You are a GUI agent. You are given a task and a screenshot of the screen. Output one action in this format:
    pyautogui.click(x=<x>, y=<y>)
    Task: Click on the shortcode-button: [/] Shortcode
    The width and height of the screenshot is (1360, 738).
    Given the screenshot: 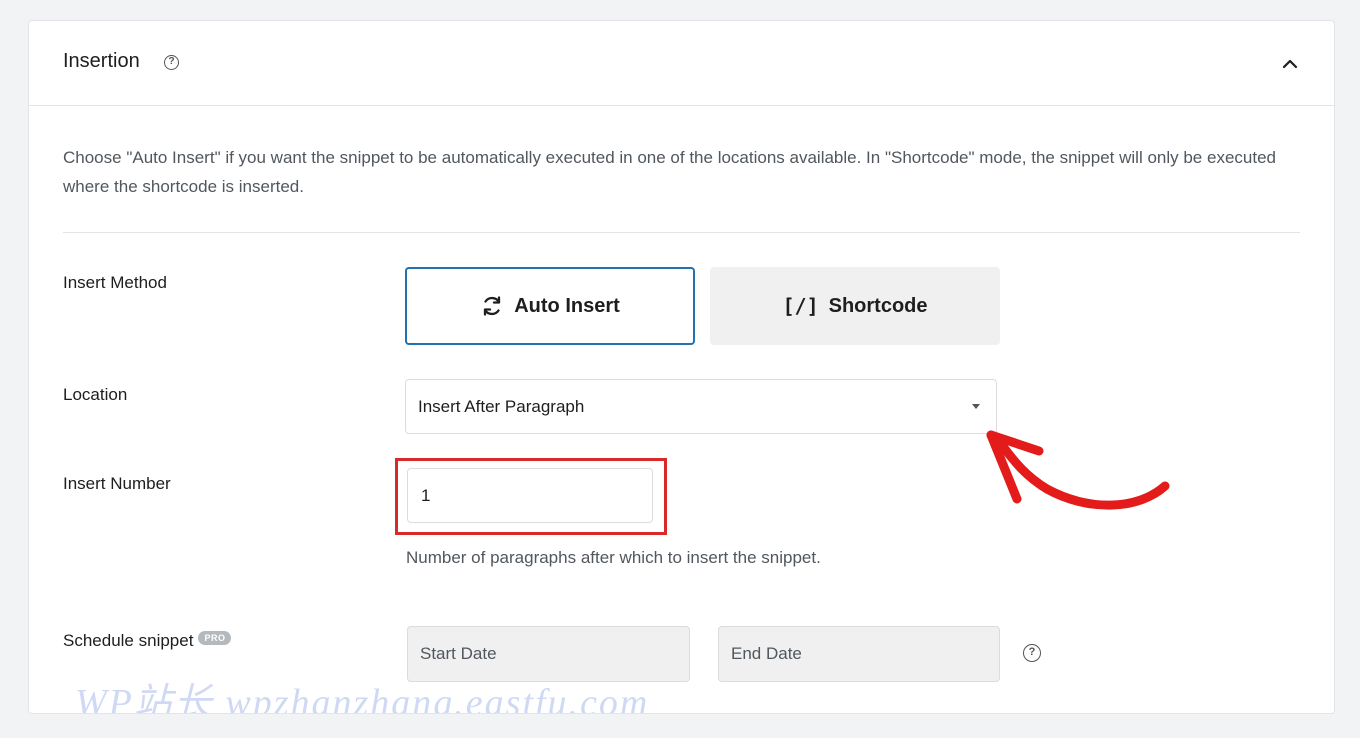 What is the action you would take?
    pyautogui.click(x=855, y=306)
    